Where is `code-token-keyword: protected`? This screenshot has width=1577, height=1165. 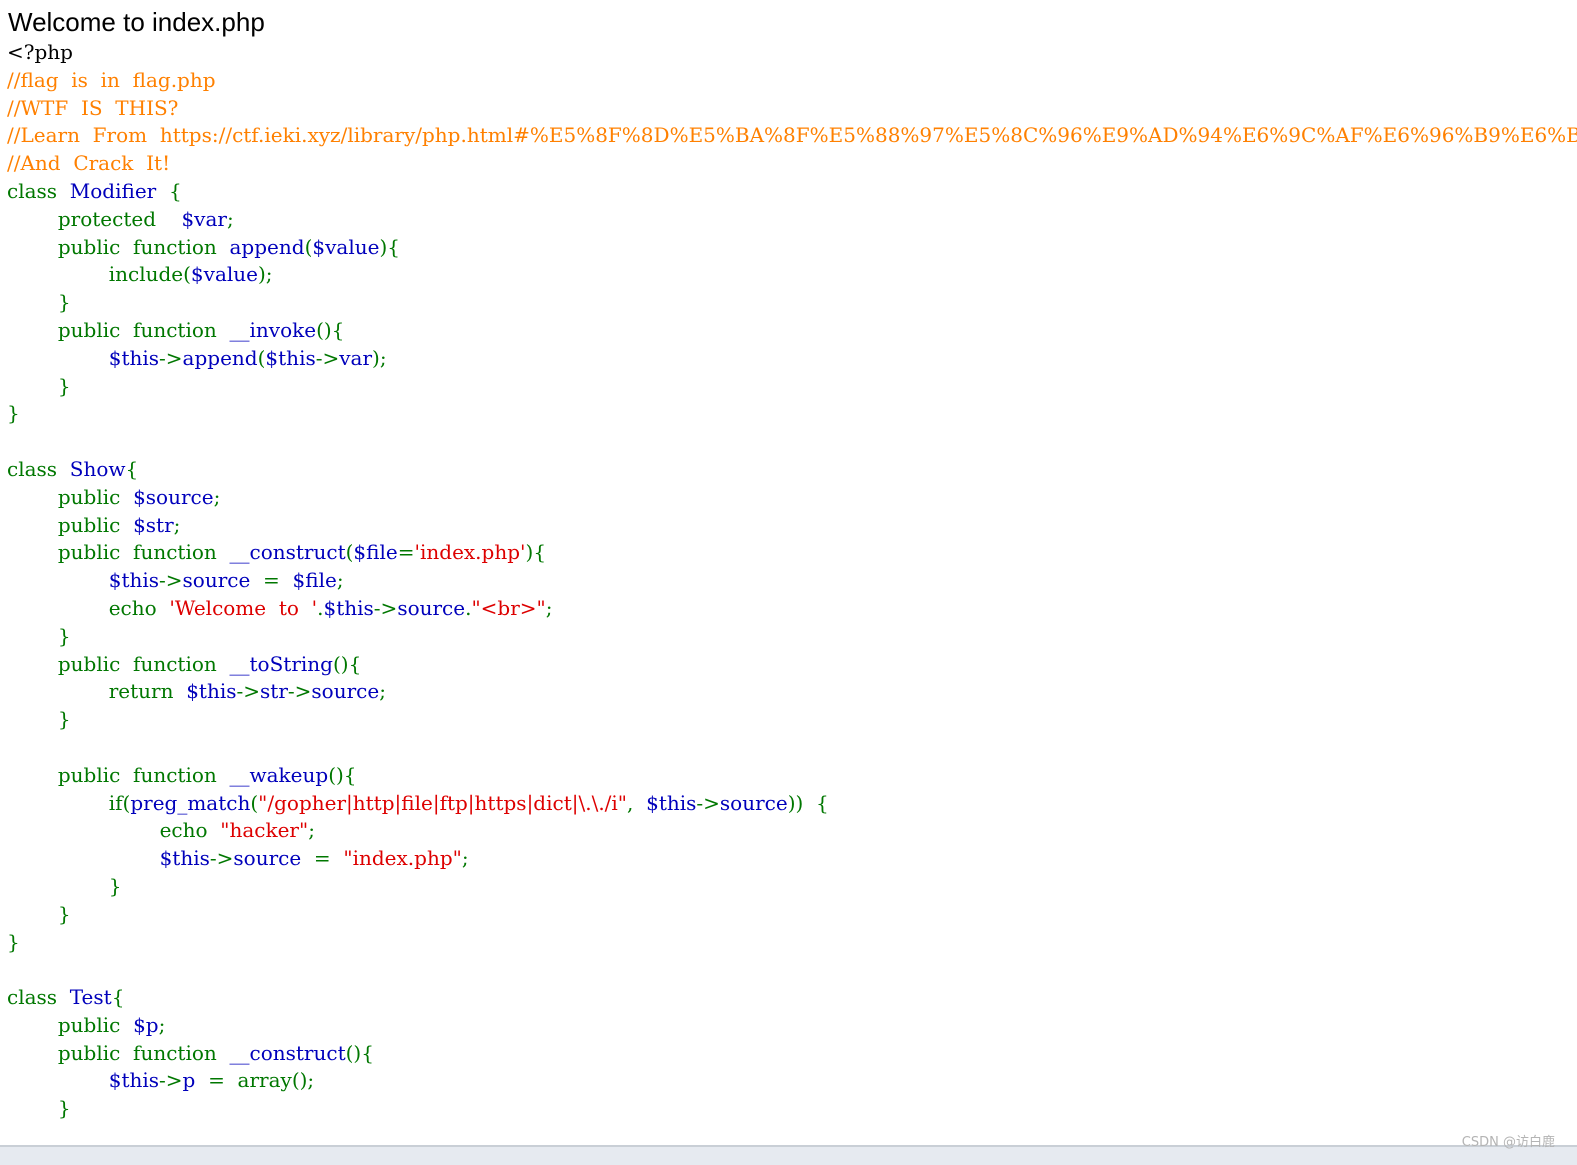 code-token-keyword: protected is located at coordinates (94, 218).